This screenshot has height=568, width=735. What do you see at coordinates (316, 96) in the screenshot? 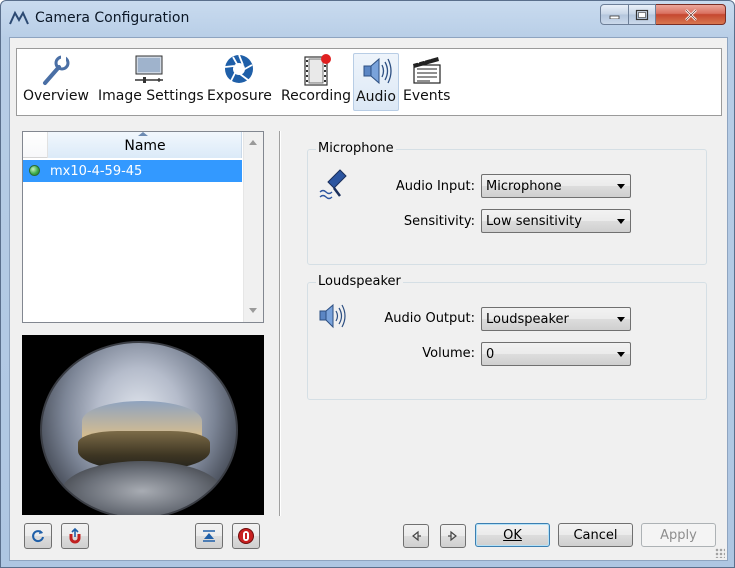
I see `toolbar-label: Recording` at bounding box center [316, 96].